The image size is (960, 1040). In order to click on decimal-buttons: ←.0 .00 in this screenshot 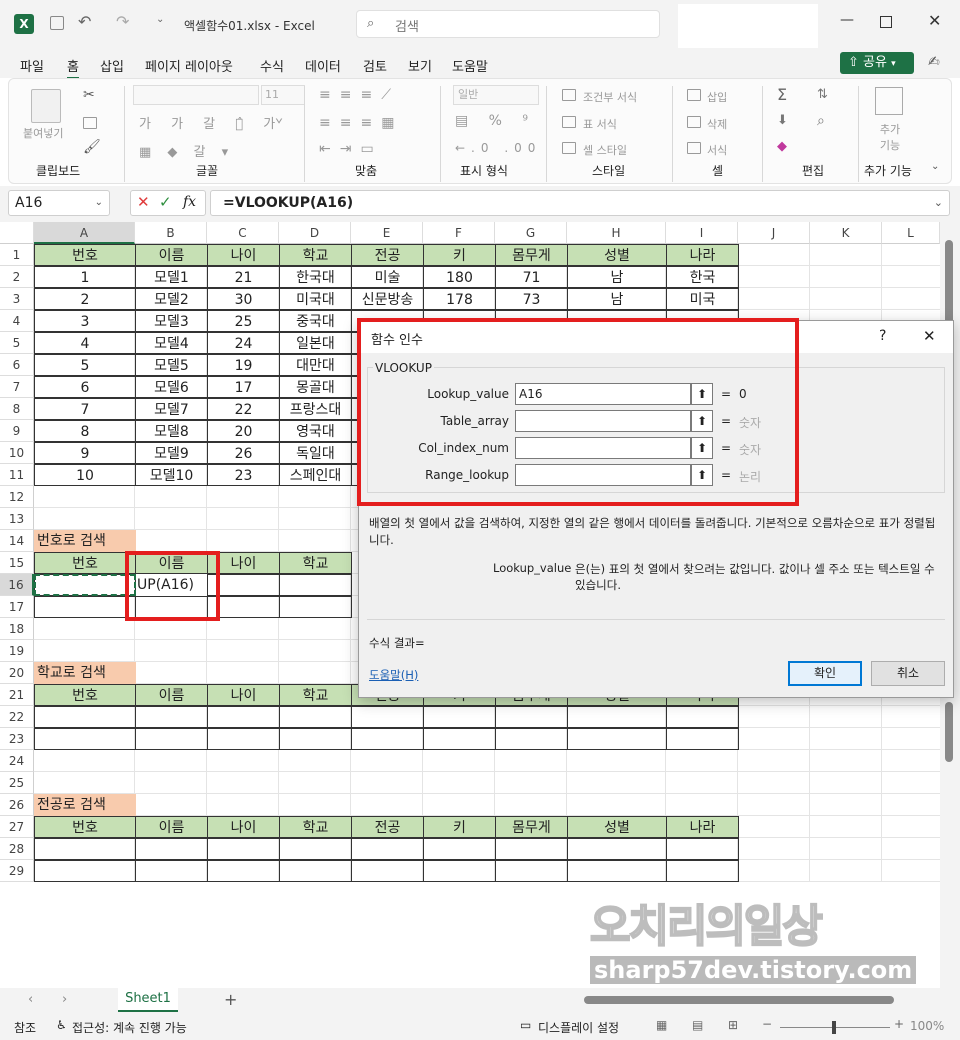, I will do `click(498, 148)`.